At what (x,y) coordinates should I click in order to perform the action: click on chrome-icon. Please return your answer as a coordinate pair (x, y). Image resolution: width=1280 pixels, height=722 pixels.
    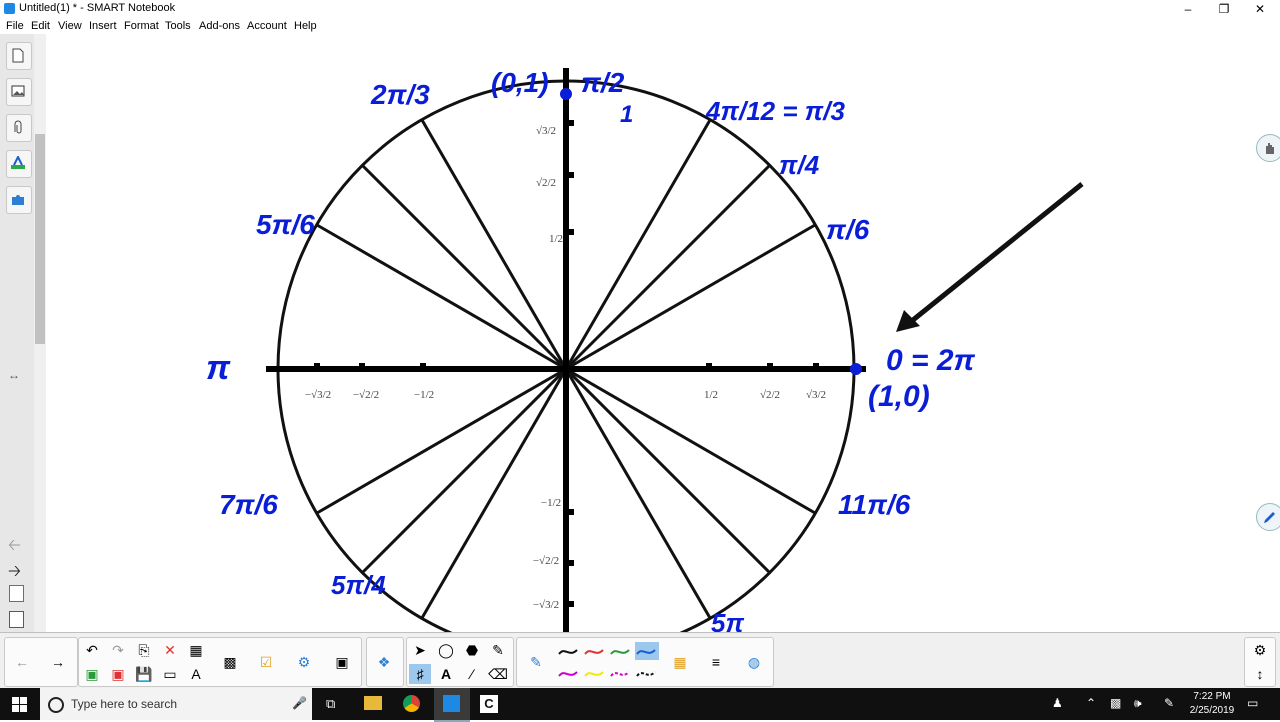
    Looking at the image, I should click on (411, 703).